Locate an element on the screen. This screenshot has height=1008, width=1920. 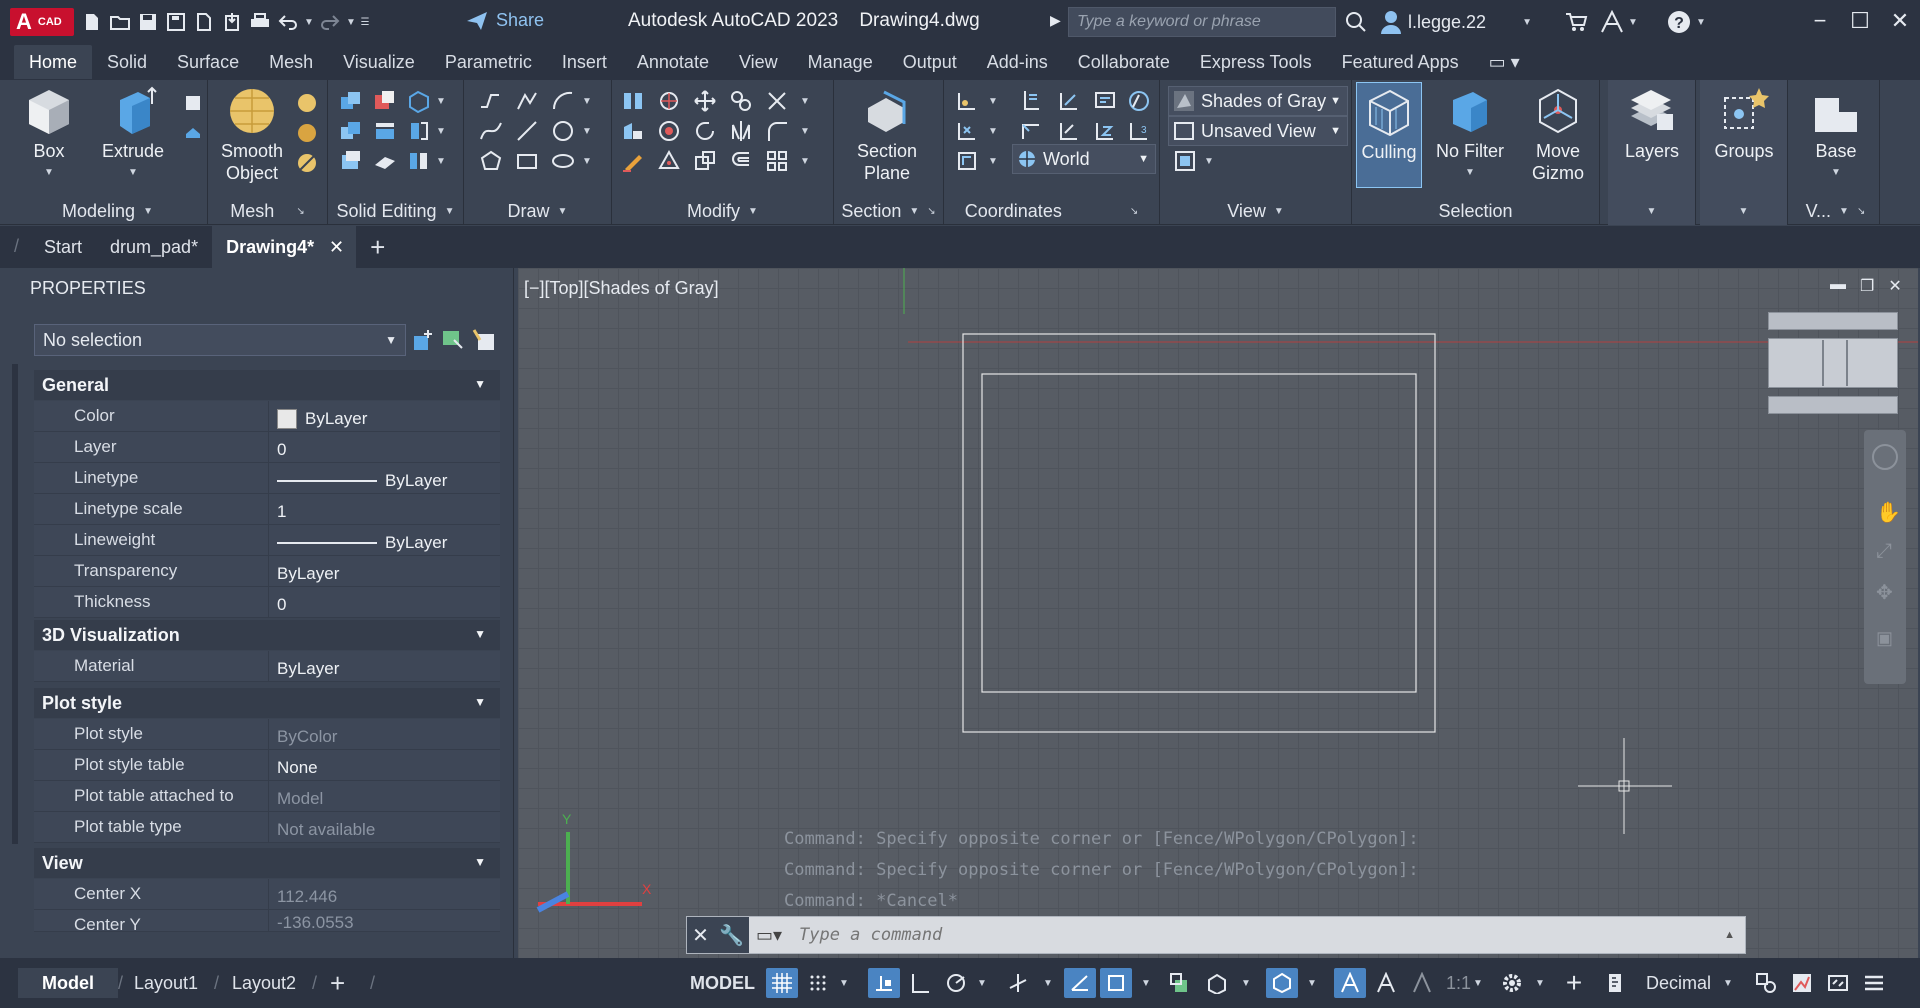
maximize-icon: ☐ is located at coordinates (1860, 21).